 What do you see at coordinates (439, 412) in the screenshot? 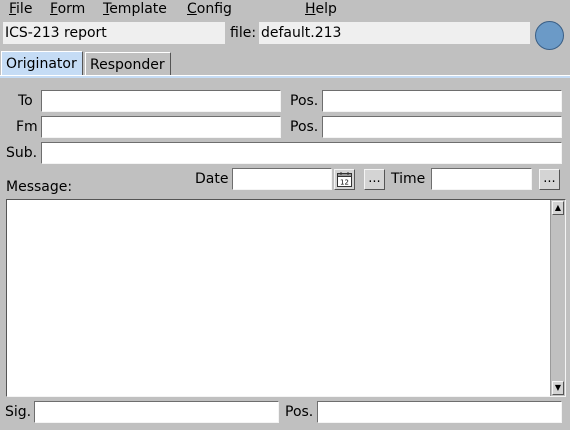
I see `signature-pos-input` at bounding box center [439, 412].